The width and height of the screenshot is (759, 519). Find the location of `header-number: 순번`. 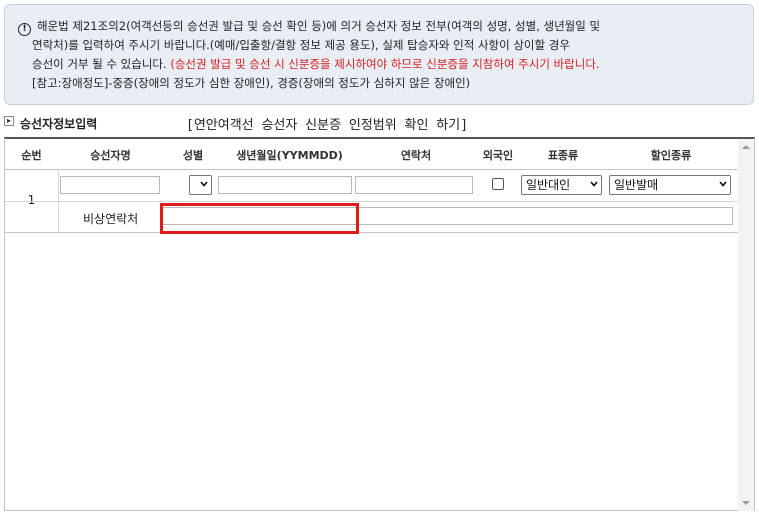

header-number: 순번 is located at coordinates (31, 155).